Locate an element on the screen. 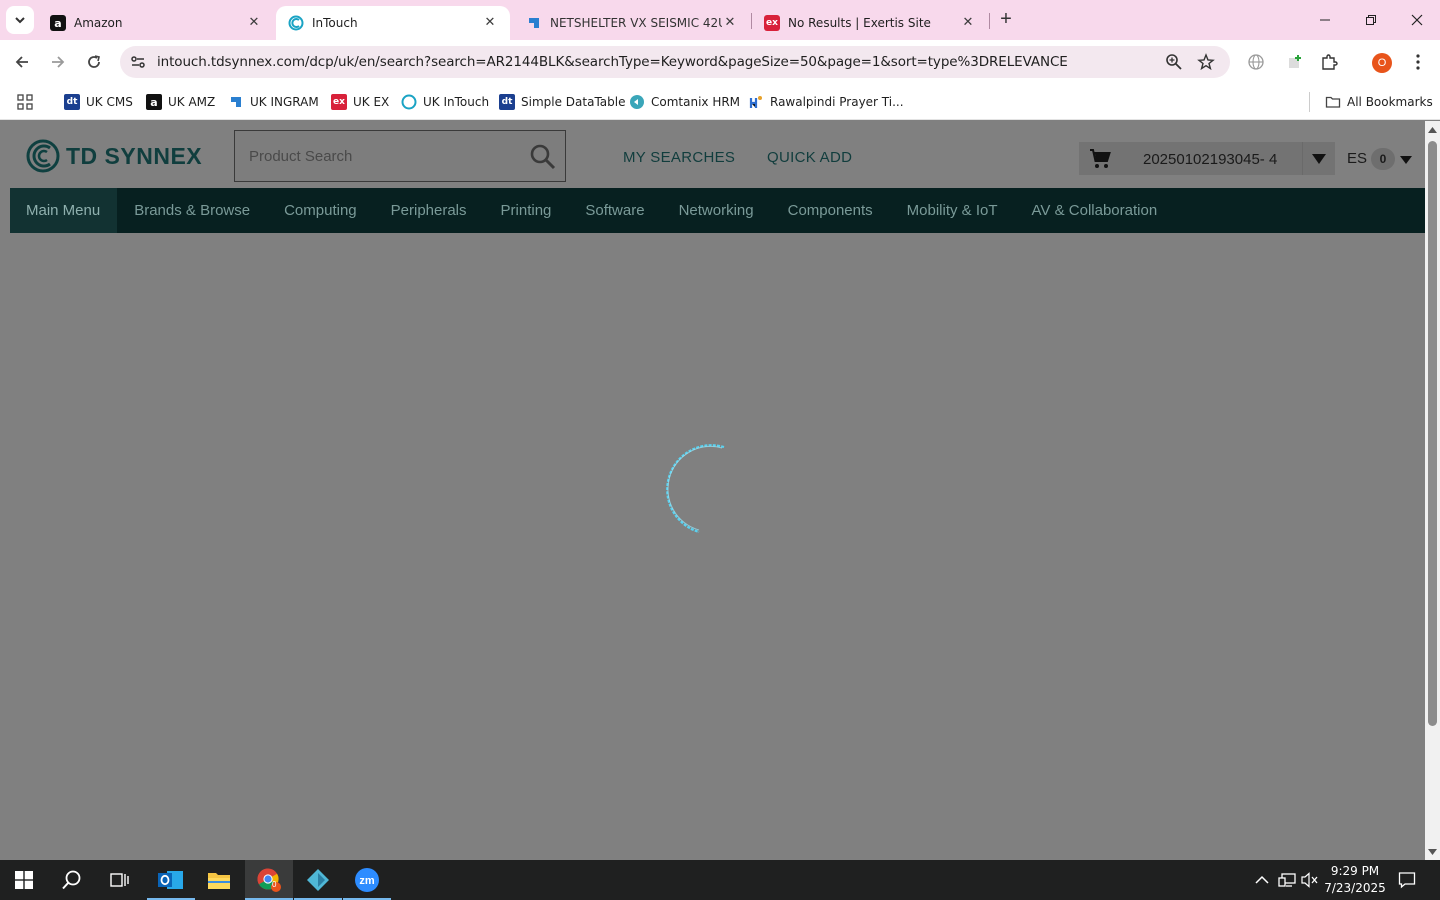 This screenshot has height=900, width=1440. nav-left-gutter is located at coordinates (5, 210).